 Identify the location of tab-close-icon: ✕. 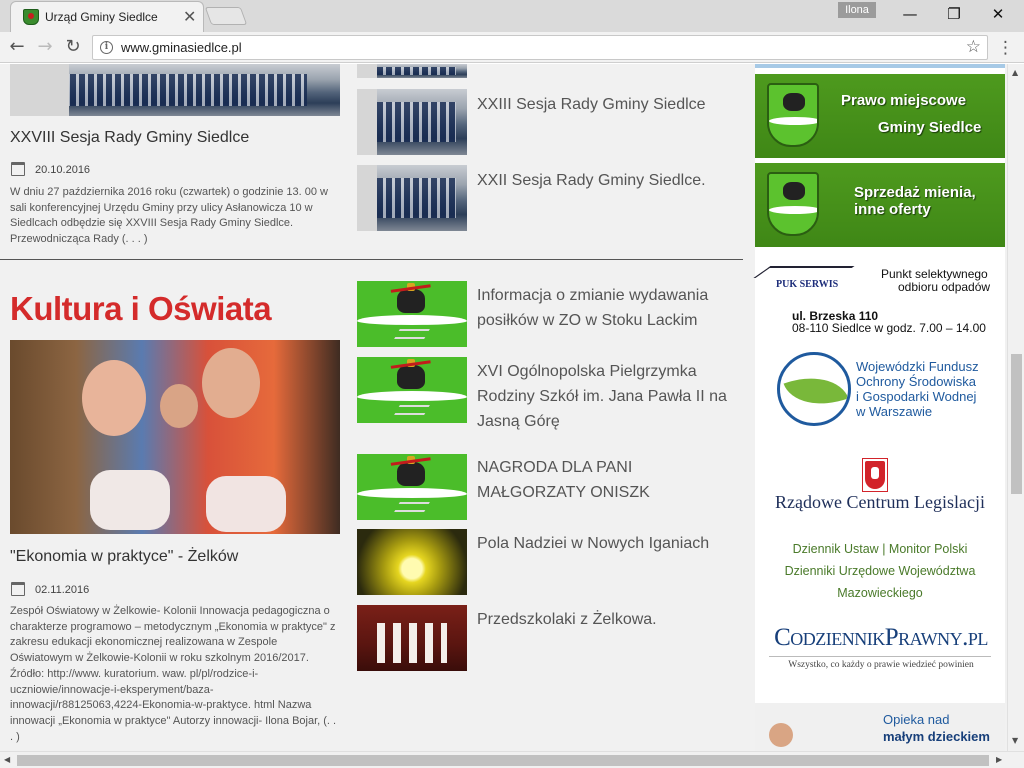
(189, 16).